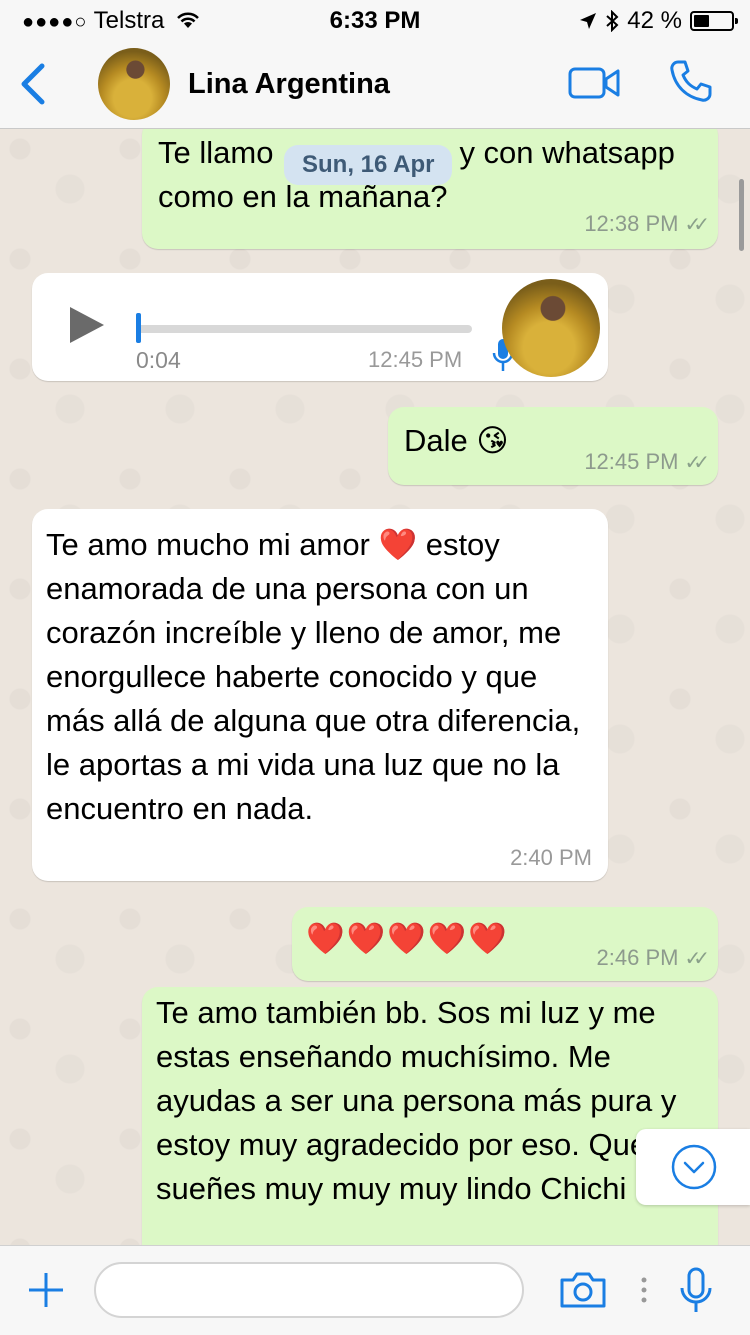  I want to click on scroll-indicator, so click(741, 215).